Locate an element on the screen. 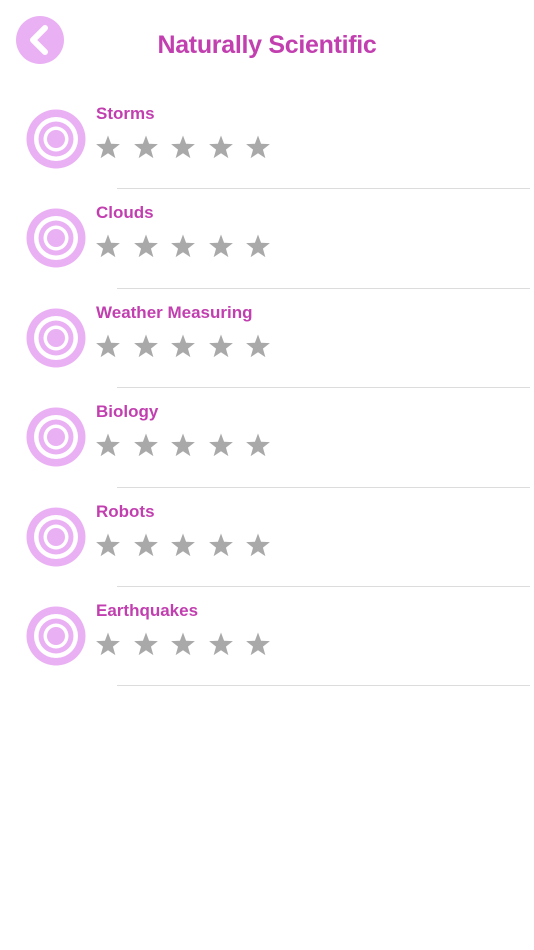  topic-item: Weather Measuring is located at coordinates (267, 339).